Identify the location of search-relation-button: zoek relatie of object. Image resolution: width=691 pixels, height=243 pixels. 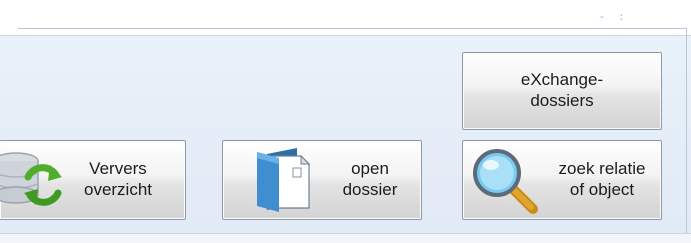
(562, 180).